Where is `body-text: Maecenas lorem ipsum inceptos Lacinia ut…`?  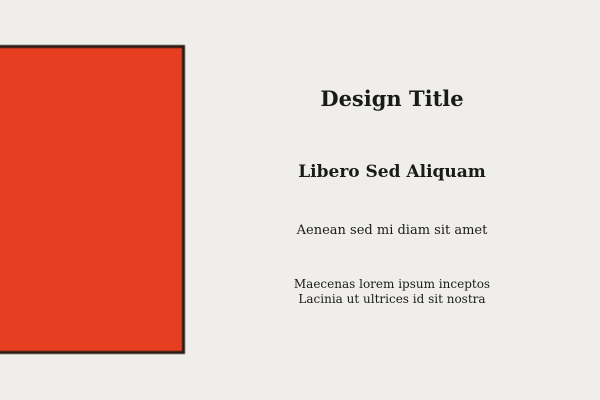
body-text: Maecenas lorem ipsum inceptos Lacinia ut… is located at coordinates (392, 292).